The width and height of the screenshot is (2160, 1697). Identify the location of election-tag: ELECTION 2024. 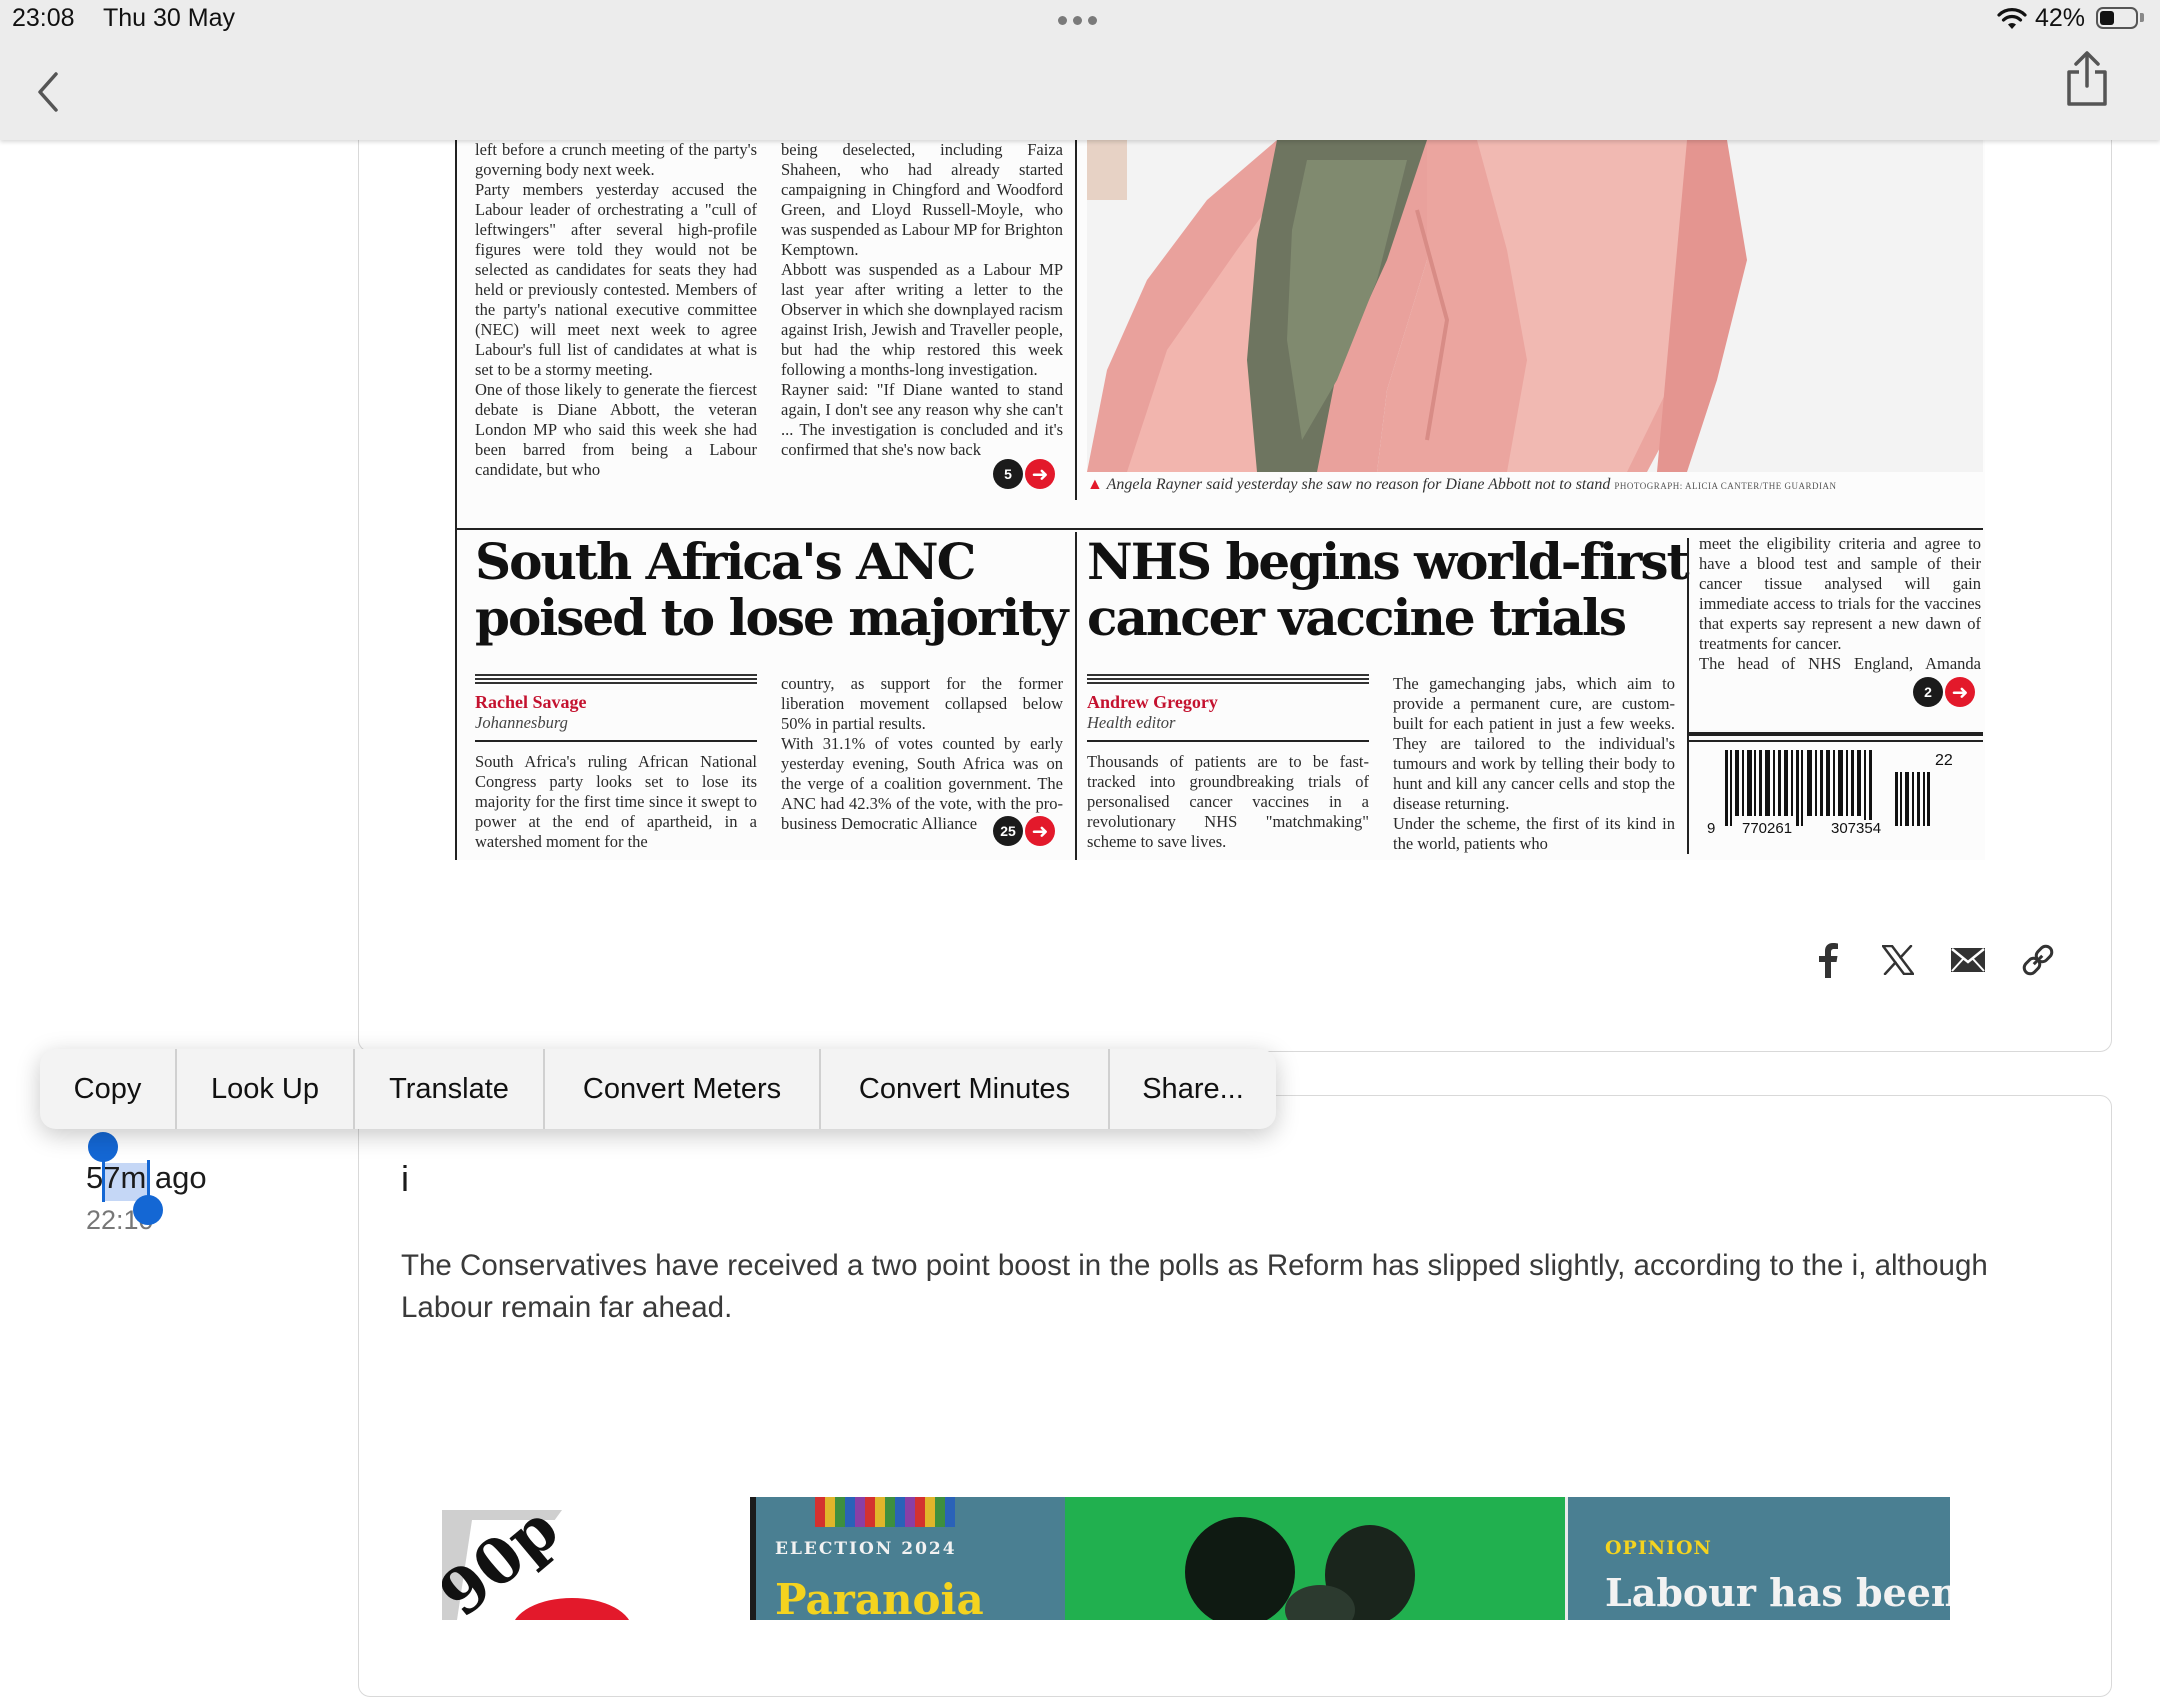
(866, 1549).